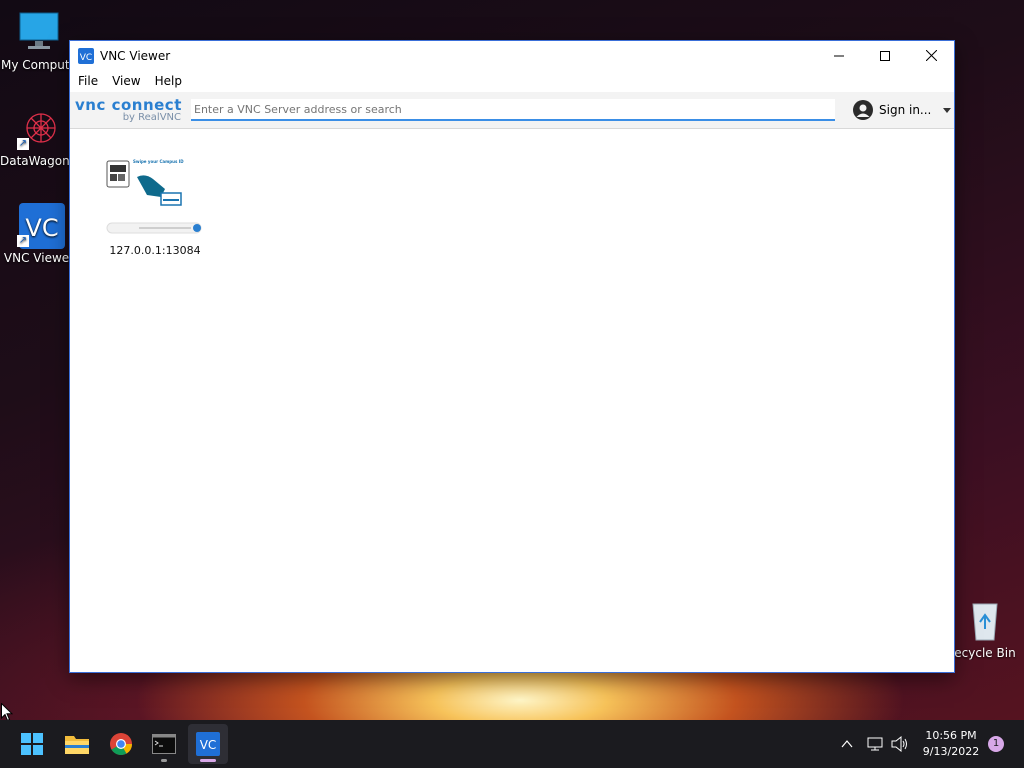 This screenshot has width=1024, height=768. I want to click on clock-date: 9/13/2022, so click(951, 751).